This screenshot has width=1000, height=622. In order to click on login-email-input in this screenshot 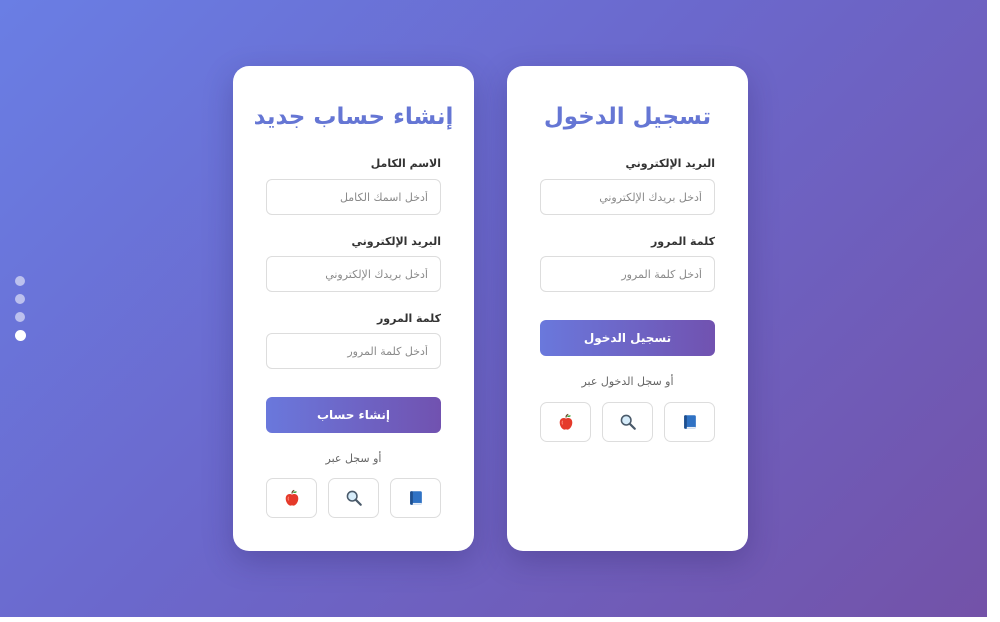, I will do `click(627, 197)`.